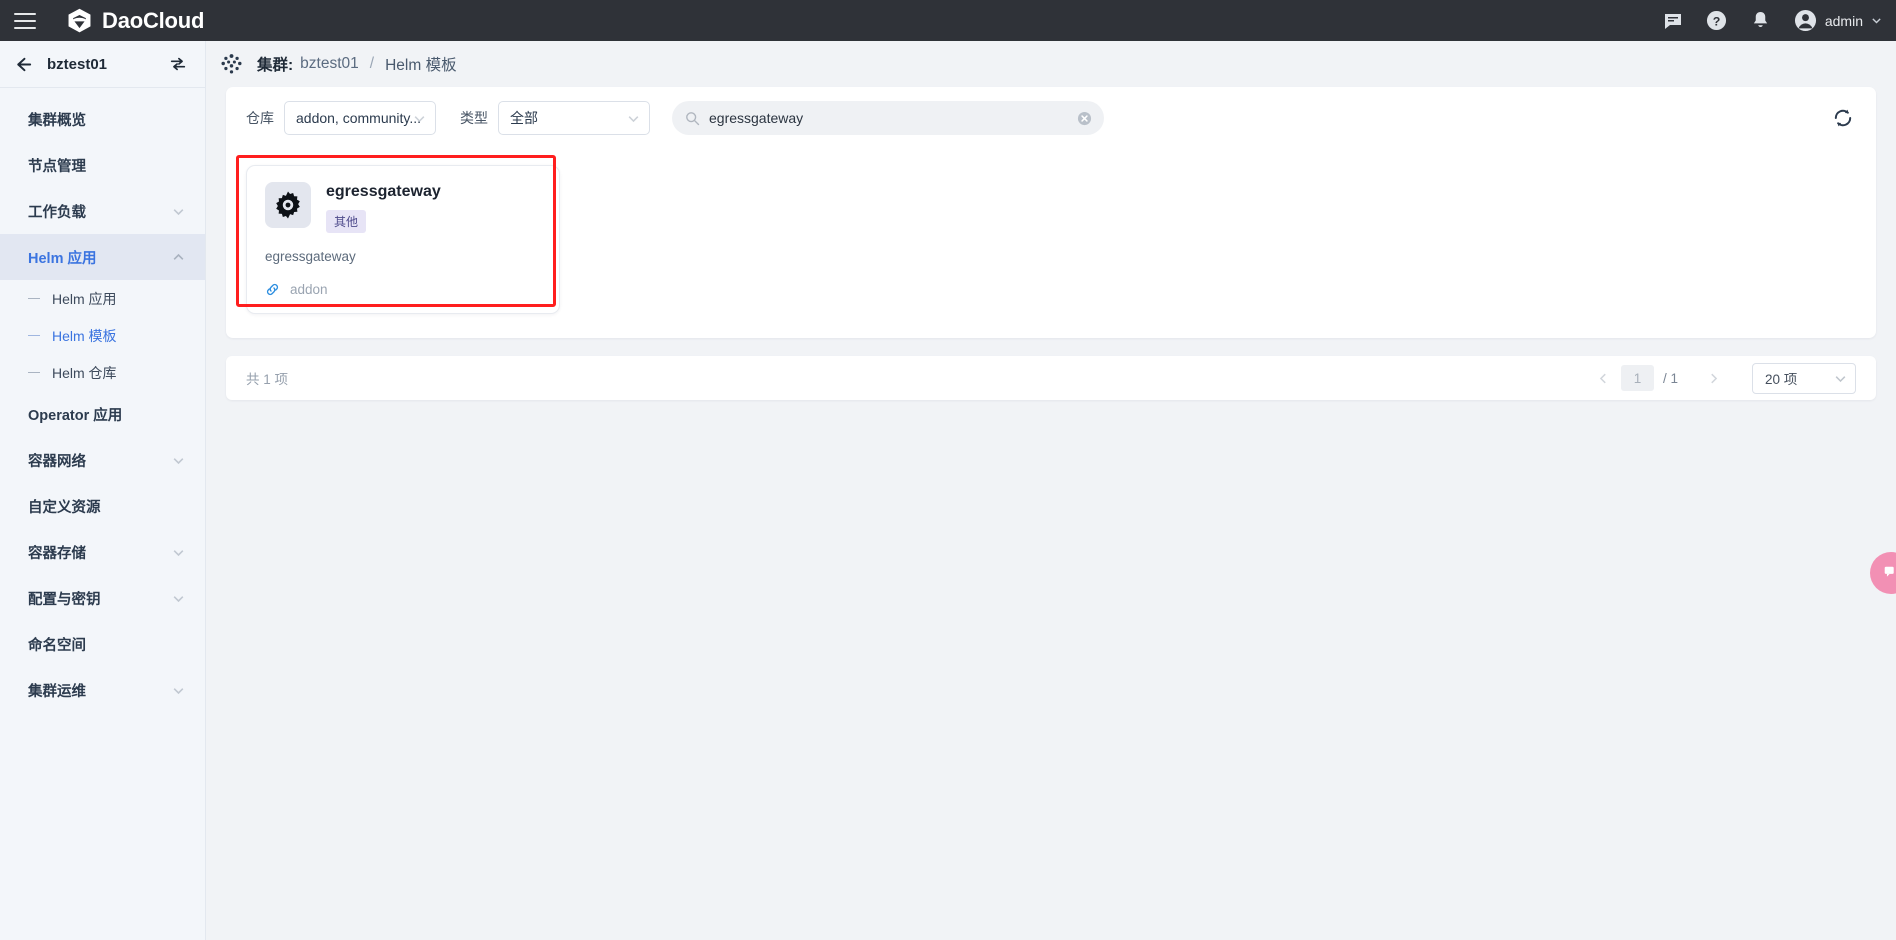 The height and width of the screenshot is (940, 1896). Describe the element at coordinates (102, 460) in the screenshot. I see `sidebar-item-container-network: 容器网络` at that location.